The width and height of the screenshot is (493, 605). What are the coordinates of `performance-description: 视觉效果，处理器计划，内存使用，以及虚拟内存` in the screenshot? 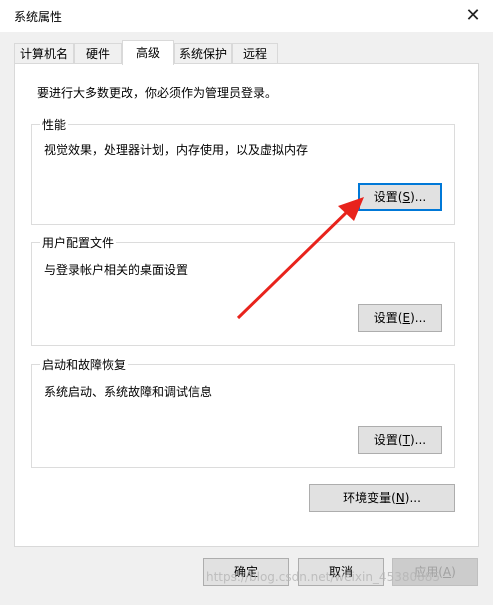 It's located at (176, 150).